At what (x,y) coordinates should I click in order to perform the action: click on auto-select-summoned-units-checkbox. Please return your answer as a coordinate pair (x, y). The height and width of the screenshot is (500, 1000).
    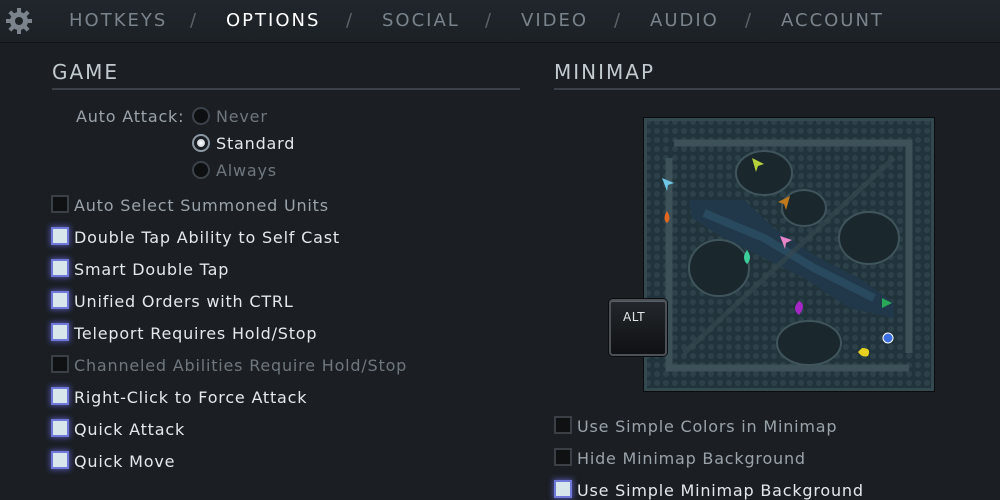
    Looking at the image, I should click on (60, 204).